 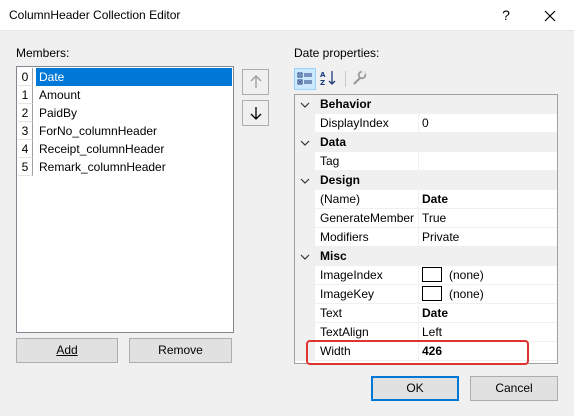 What do you see at coordinates (98, 131) in the screenshot?
I see `member-name: ForNo_columnHeader` at bounding box center [98, 131].